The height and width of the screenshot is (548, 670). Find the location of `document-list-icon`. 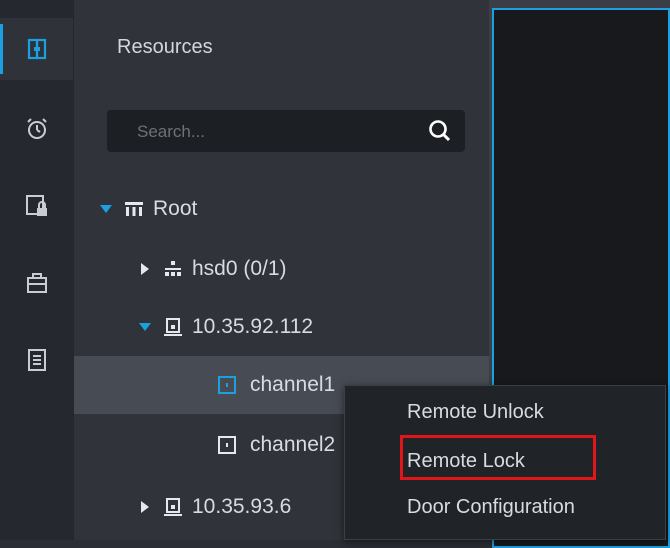

document-list-icon is located at coordinates (36, 360).